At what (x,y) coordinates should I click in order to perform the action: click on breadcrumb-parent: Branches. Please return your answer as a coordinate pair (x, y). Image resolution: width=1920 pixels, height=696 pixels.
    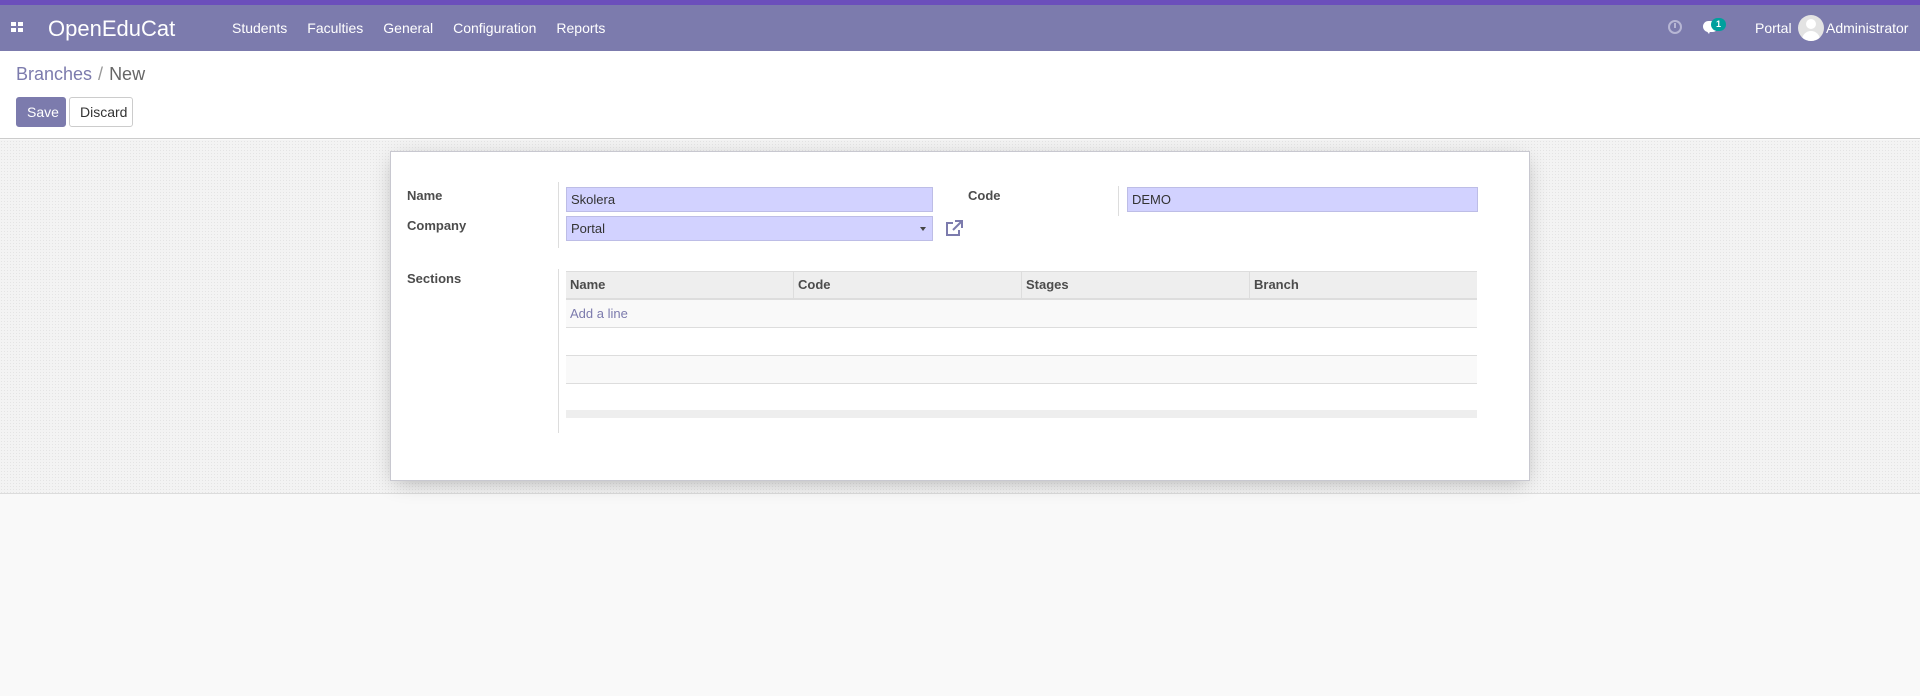
    Looking at the image, I should click on (54, 74).